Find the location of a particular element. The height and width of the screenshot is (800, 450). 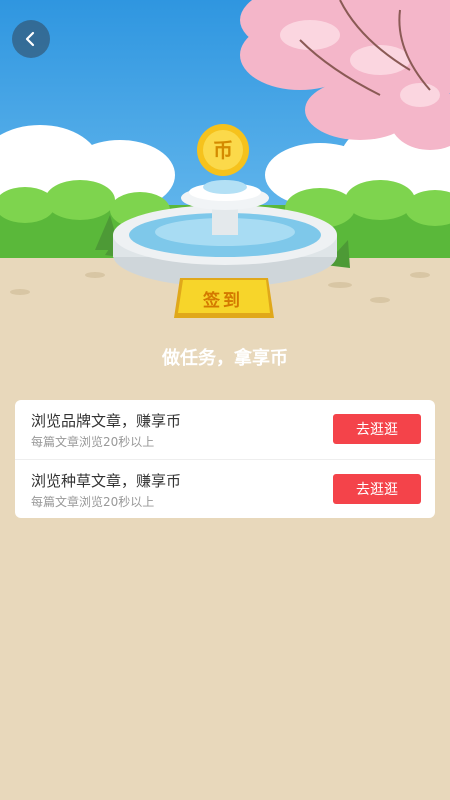

task-title: 浏览品牌文章，赚享币 is located at coordinates (106, 421).